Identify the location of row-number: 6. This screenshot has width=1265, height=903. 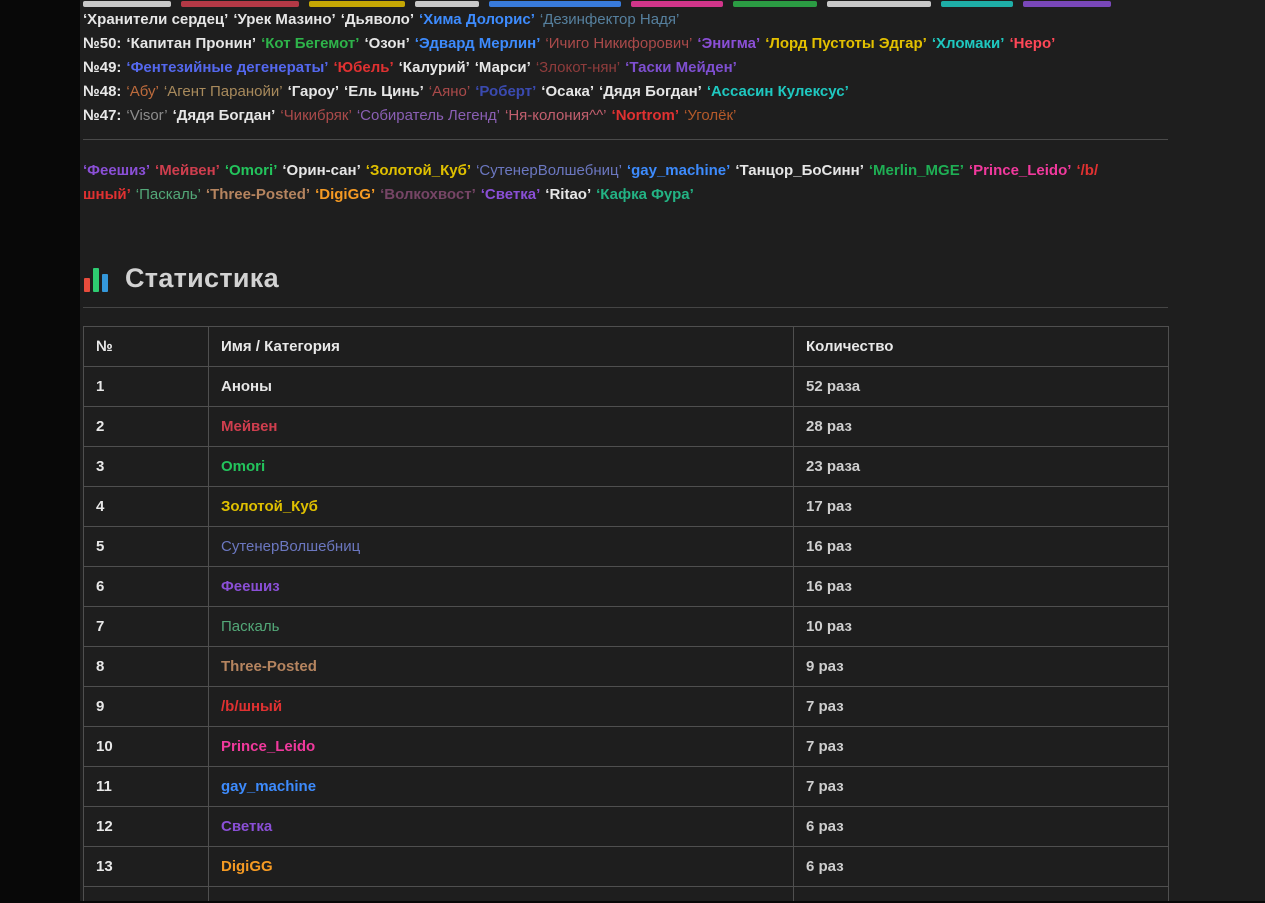
(146, 586).